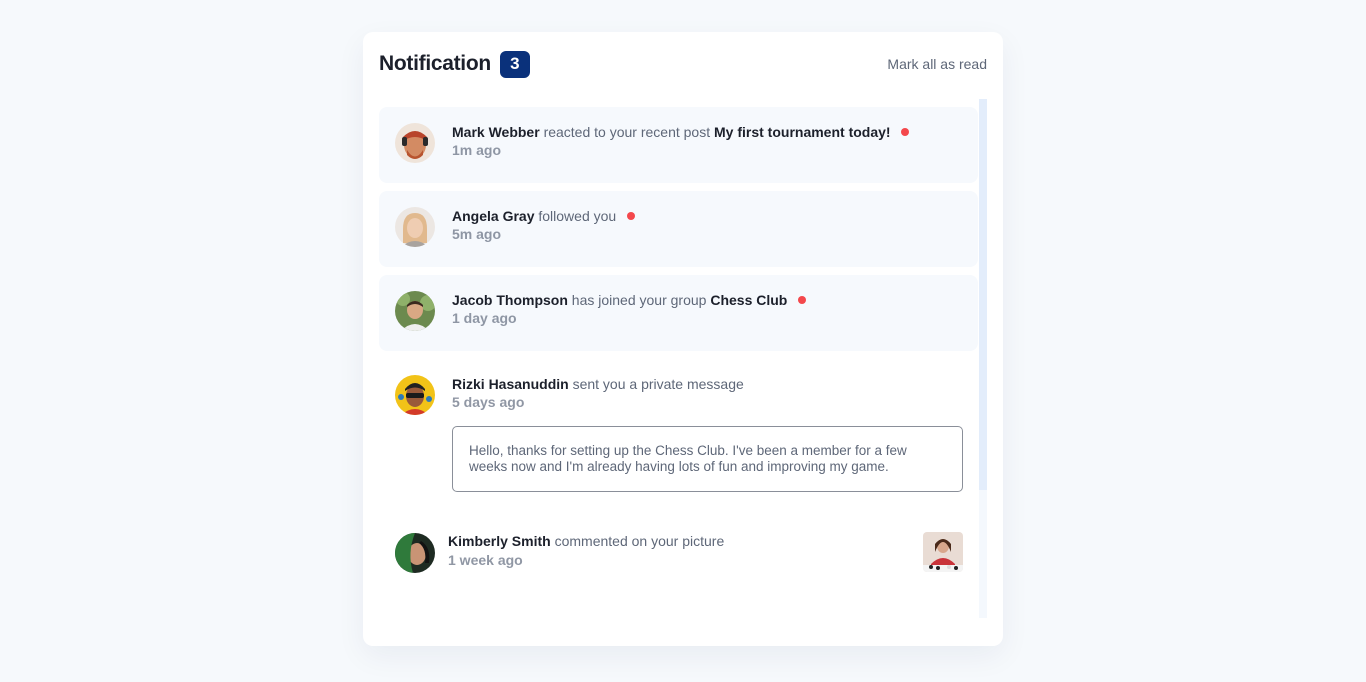 This screenshot has height=682, width=1366. I want to click on header-title-group: Notification 3, so click(454, 64).